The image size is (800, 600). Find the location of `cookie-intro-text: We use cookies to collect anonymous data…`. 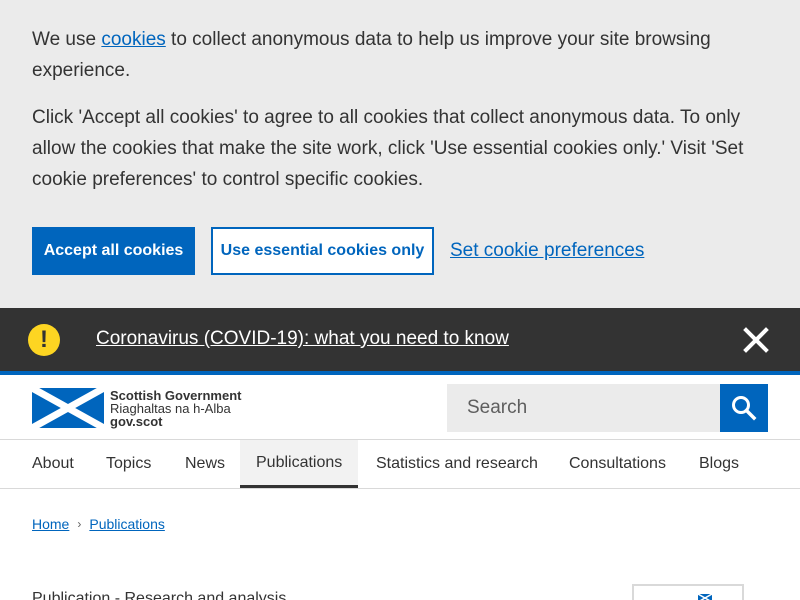

cookie-intro-text: We use cookies to collect anonymous data… is located at coordinates (402, 55).